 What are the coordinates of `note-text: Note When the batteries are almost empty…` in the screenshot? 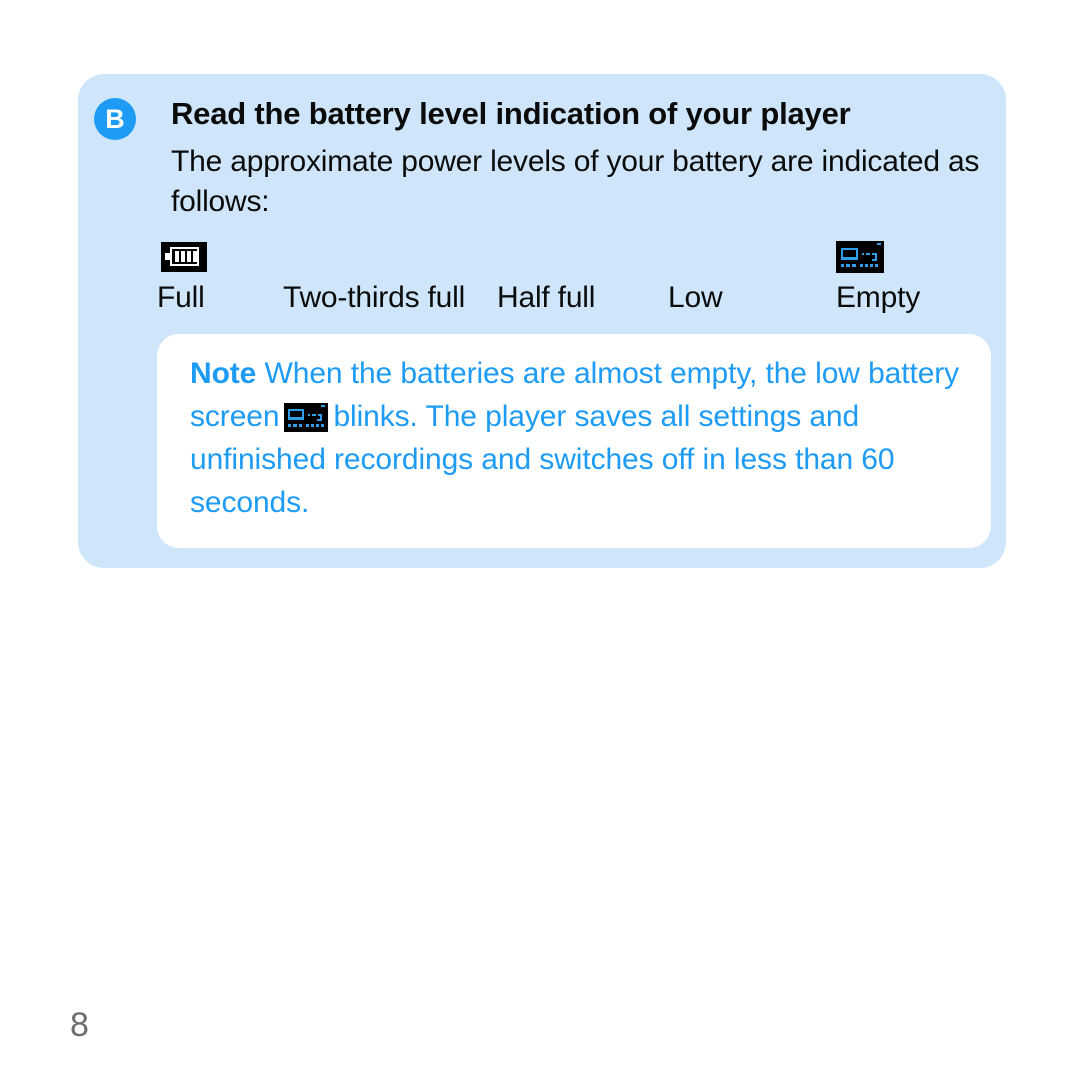 It's located at (577, 438).